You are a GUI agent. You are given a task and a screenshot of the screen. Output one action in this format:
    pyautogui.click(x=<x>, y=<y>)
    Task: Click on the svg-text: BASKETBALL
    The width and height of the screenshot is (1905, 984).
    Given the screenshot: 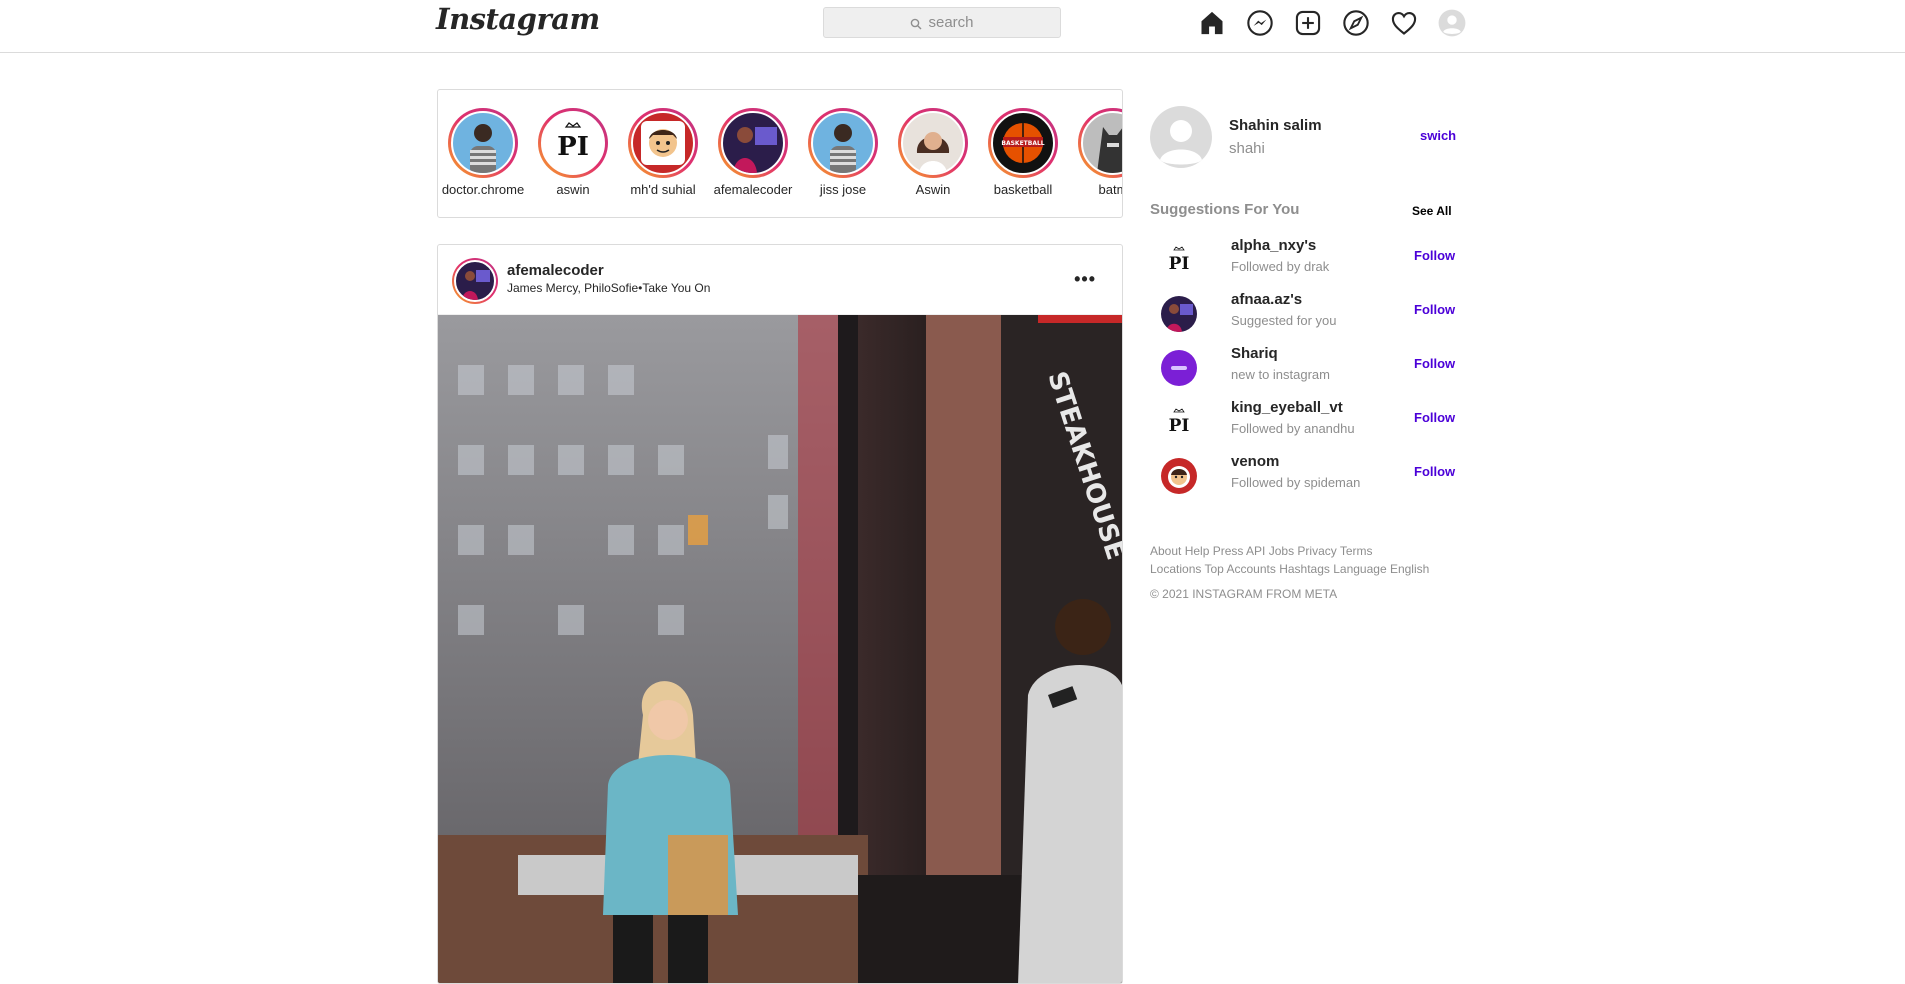 What is the action you would take?
    pyautogui.click(x=1022, y=143)
    